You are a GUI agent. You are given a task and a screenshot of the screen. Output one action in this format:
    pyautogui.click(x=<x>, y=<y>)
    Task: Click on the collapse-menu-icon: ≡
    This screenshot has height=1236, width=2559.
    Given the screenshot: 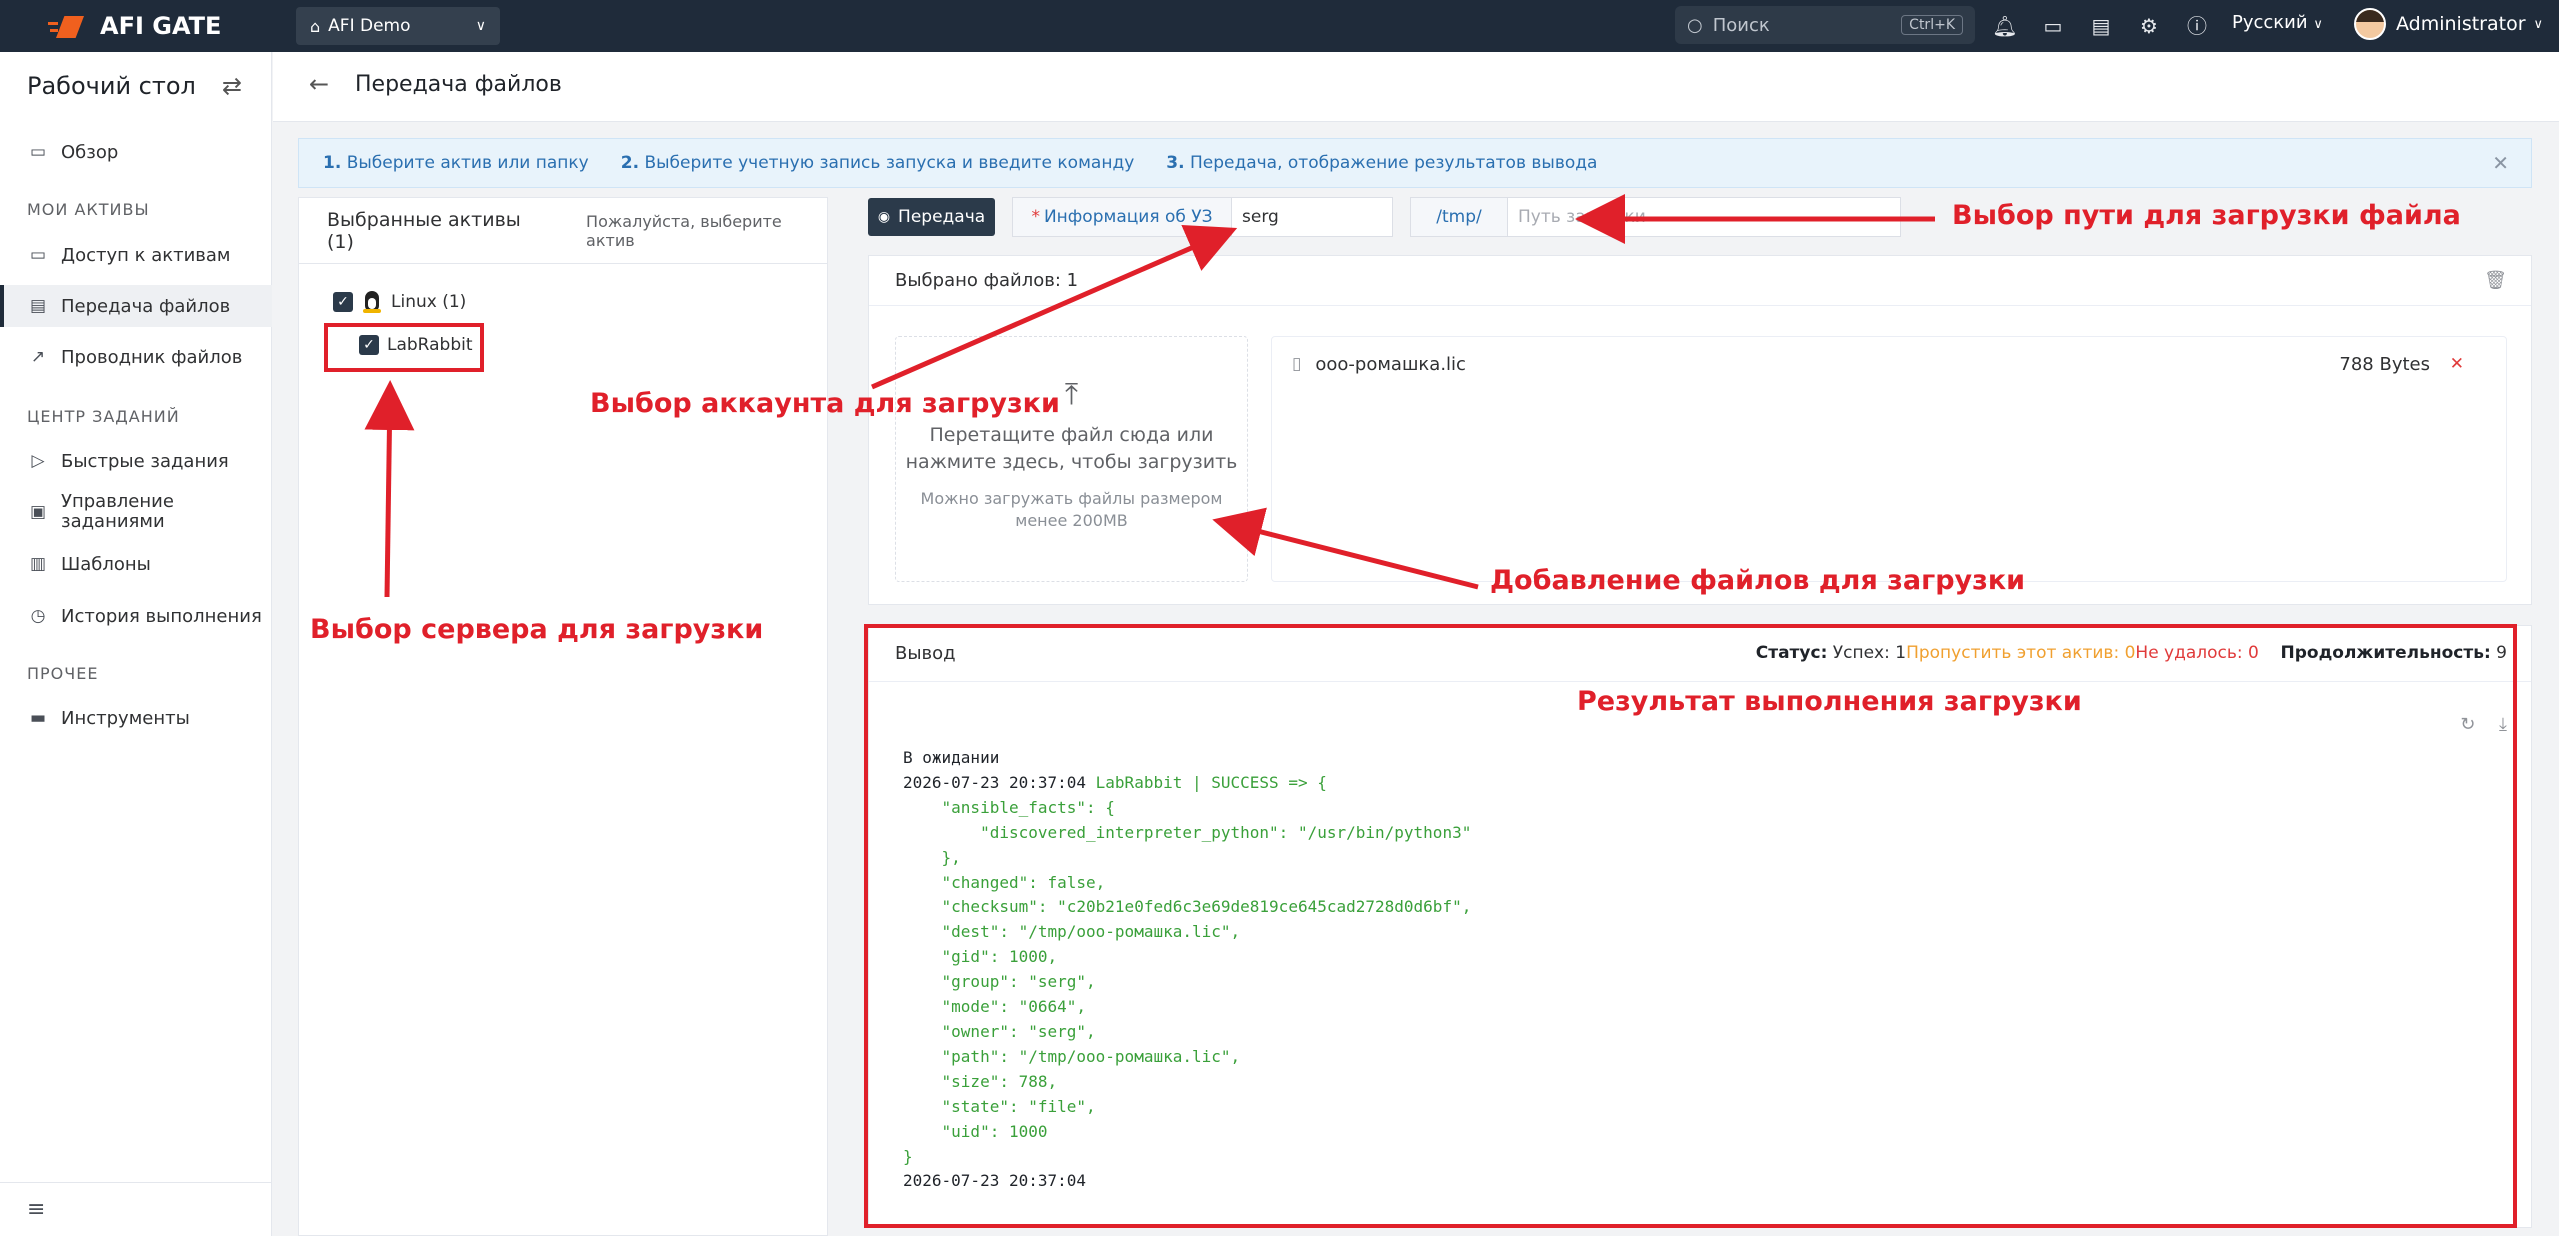 What is the action you would take?
    pyautogui.click(x=36, y=1209)
    